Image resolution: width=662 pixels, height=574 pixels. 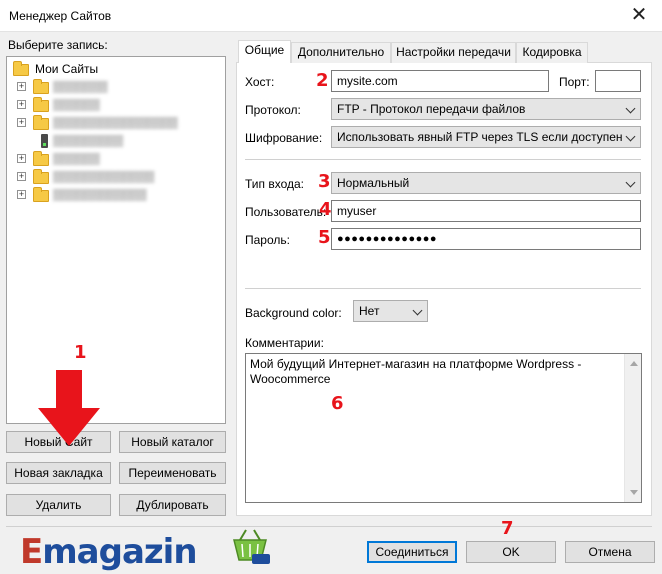 I want to click on password-input: ●●●●●●●●●●●●●●, so click(x=486, y=239).